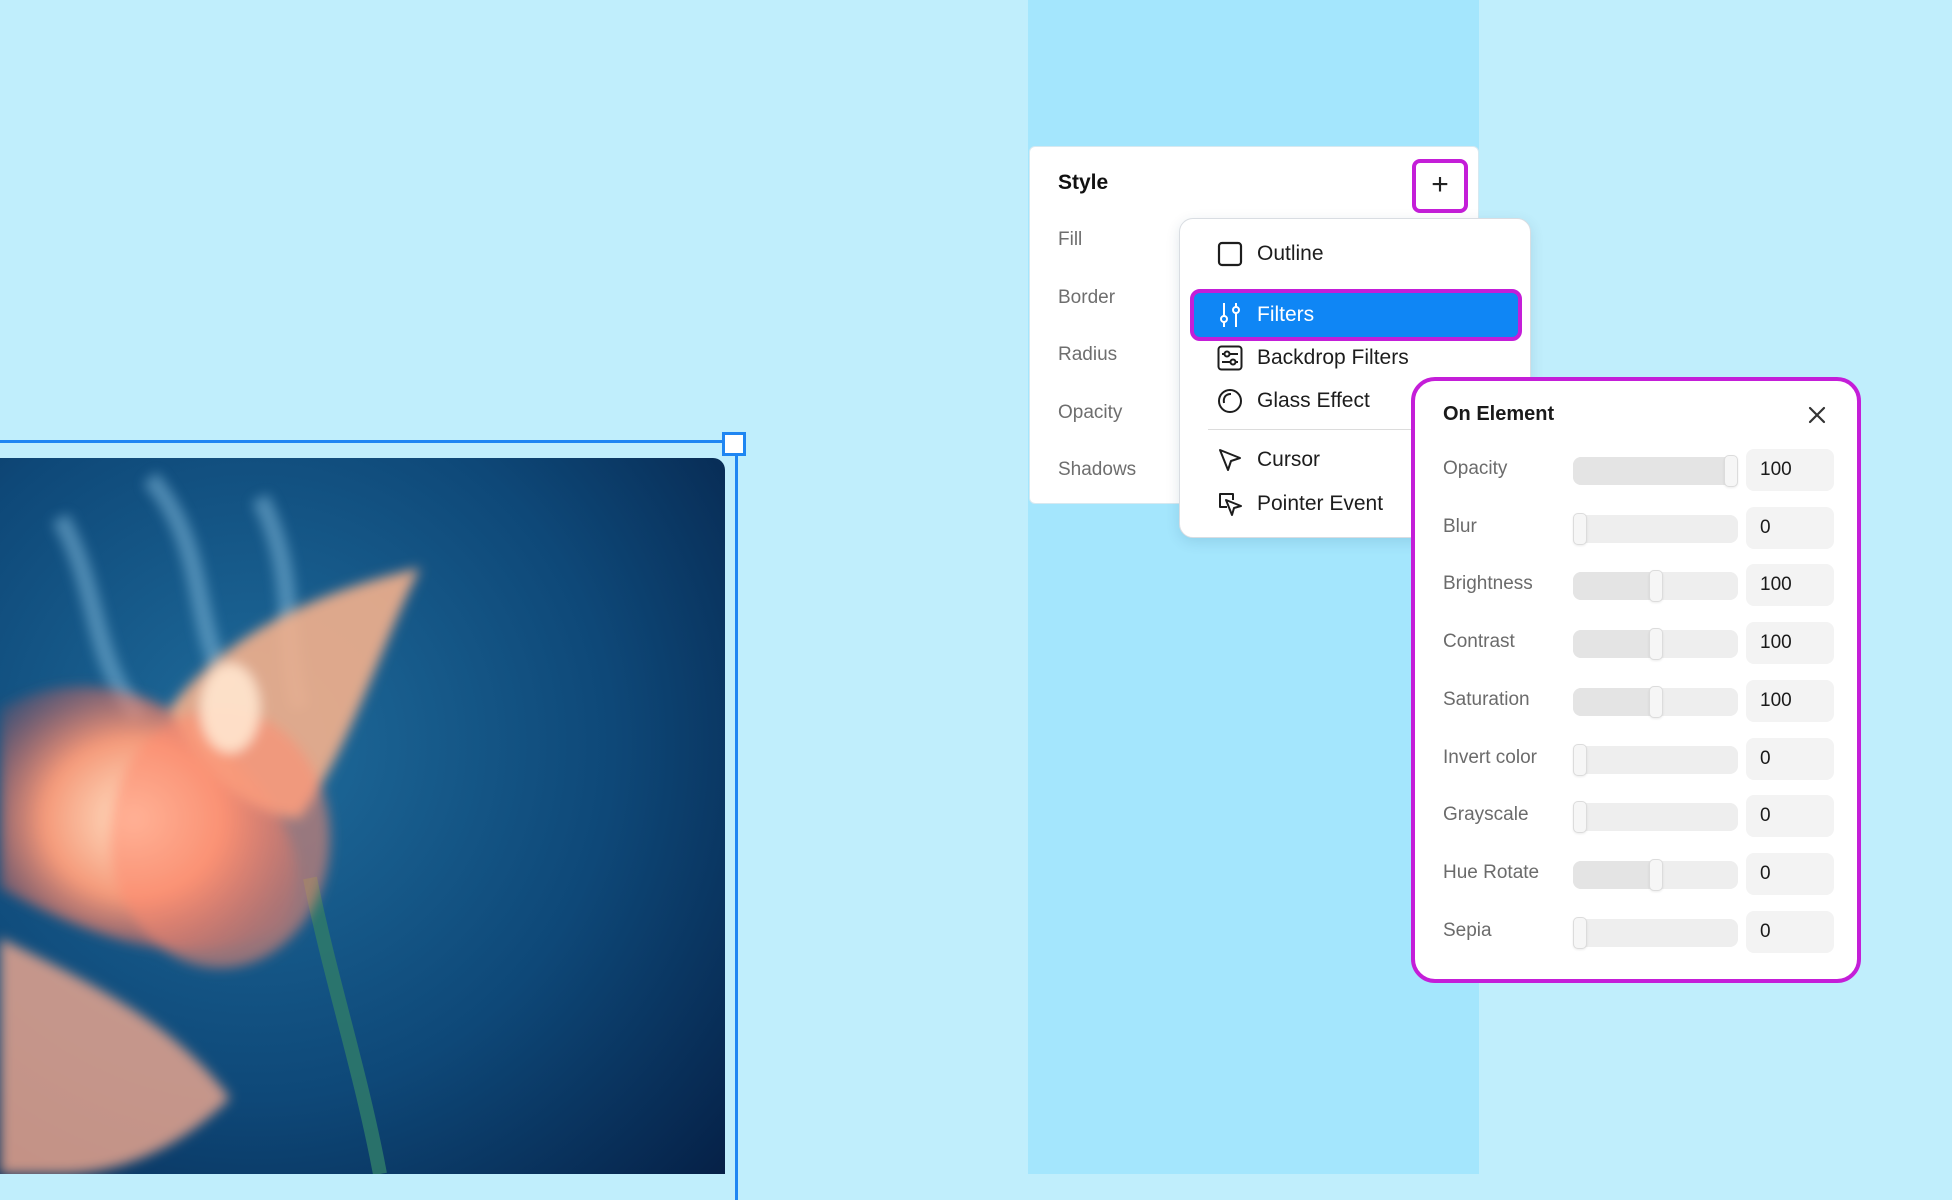  I want to click on hue-rotate-slider, so click(1655, 874).